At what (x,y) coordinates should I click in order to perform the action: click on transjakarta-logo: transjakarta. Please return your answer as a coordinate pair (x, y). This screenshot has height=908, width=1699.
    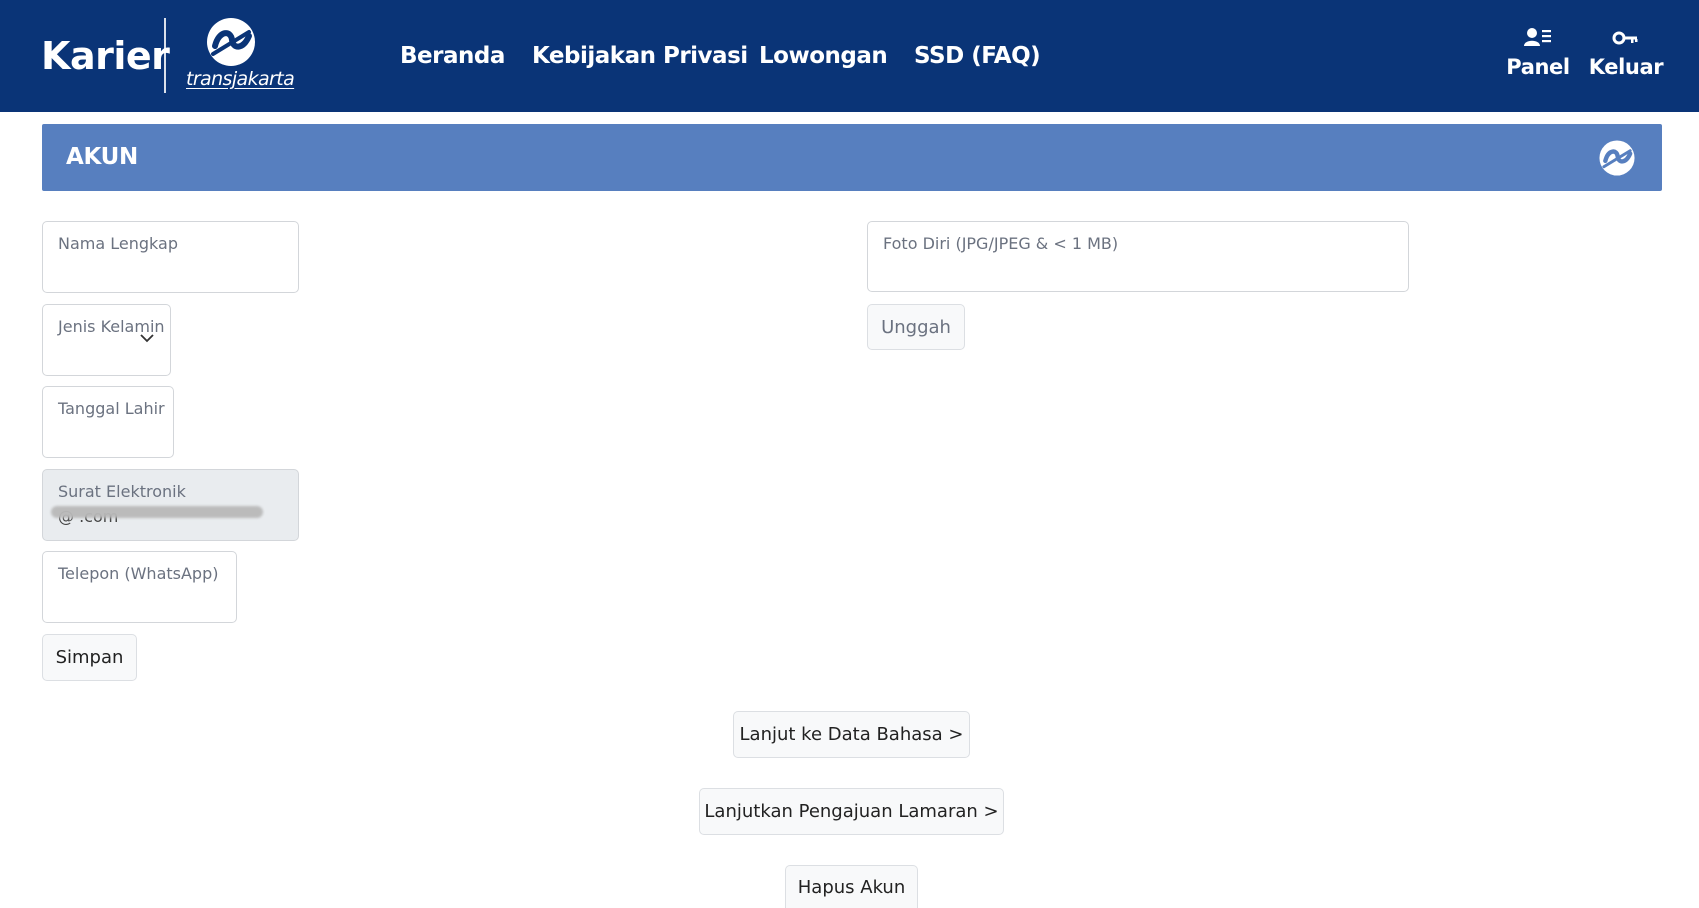
    Looking at the image, I should click on (239, 56).